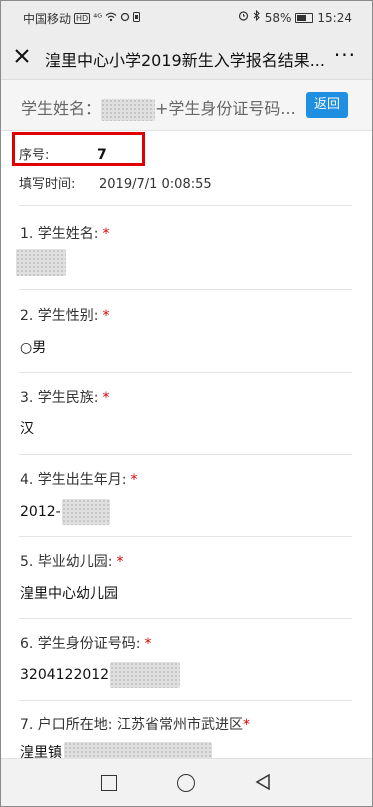 This screenshot has width=373, height=807. I want to click on field-ethnicity-label: 3. 学生民族: *, so click(65, 397).